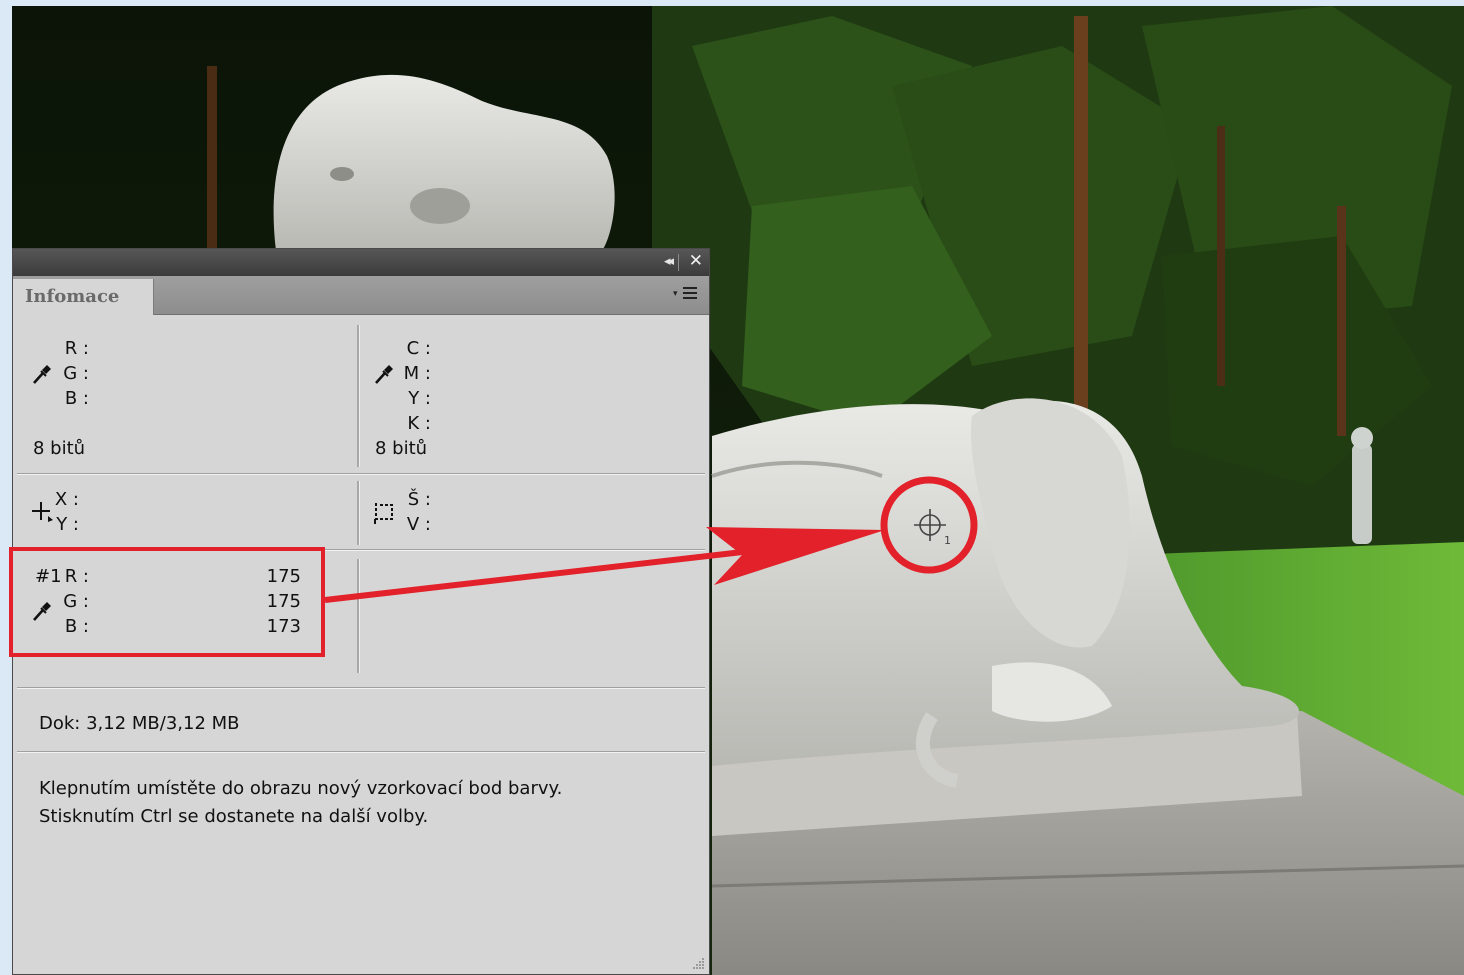 The width and height of the screenshot is (1464, 975). What do you see at coordinates (76, 348) in the screenshot?
I see `rgb-r-label: R :` at bounding box center [76, 348].